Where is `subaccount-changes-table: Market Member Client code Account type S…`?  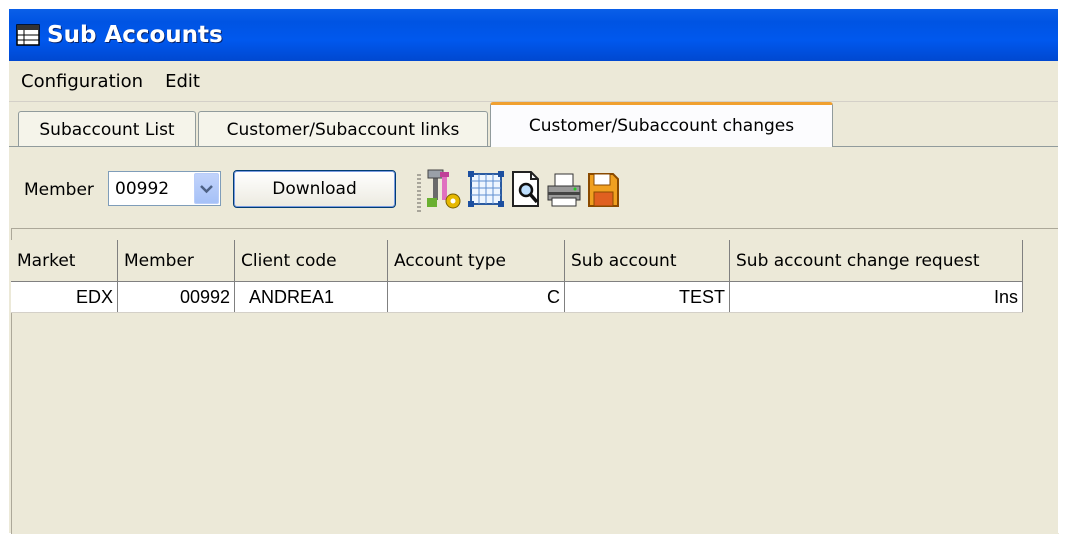 subaccount-changes-table: Market Member Client code Account type S… is located at coordinates (517, 276).